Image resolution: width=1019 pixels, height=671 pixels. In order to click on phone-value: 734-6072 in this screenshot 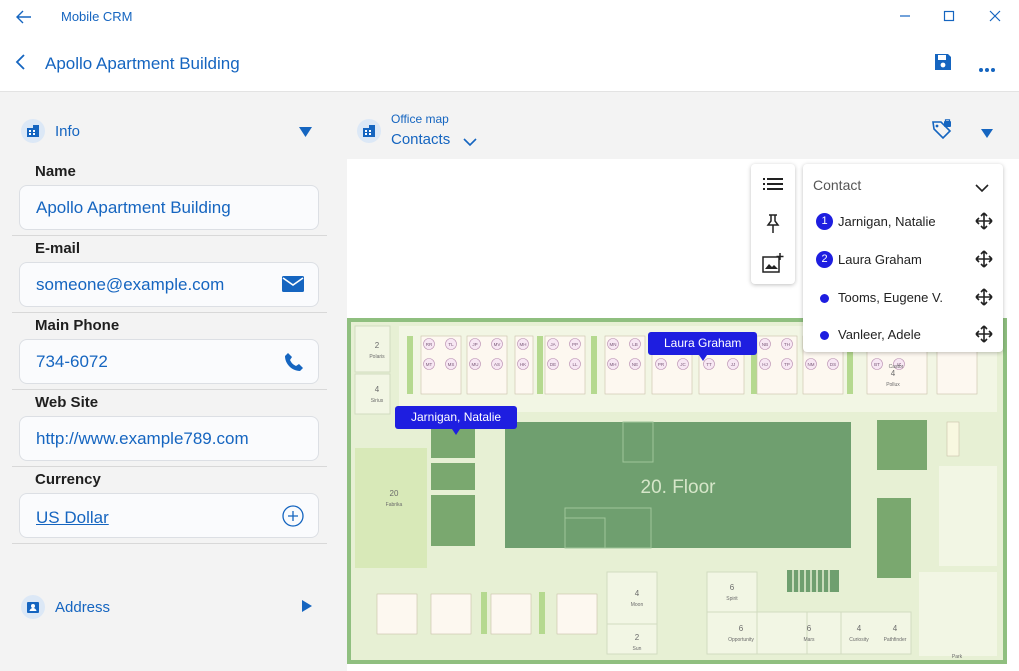, I will do `click(72, 361)`.